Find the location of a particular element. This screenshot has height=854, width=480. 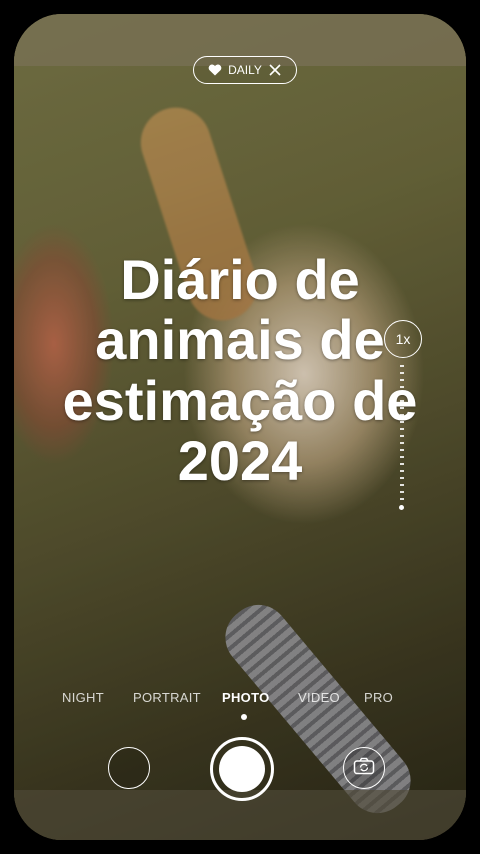

close-icon is located at coordinates (275, 70).